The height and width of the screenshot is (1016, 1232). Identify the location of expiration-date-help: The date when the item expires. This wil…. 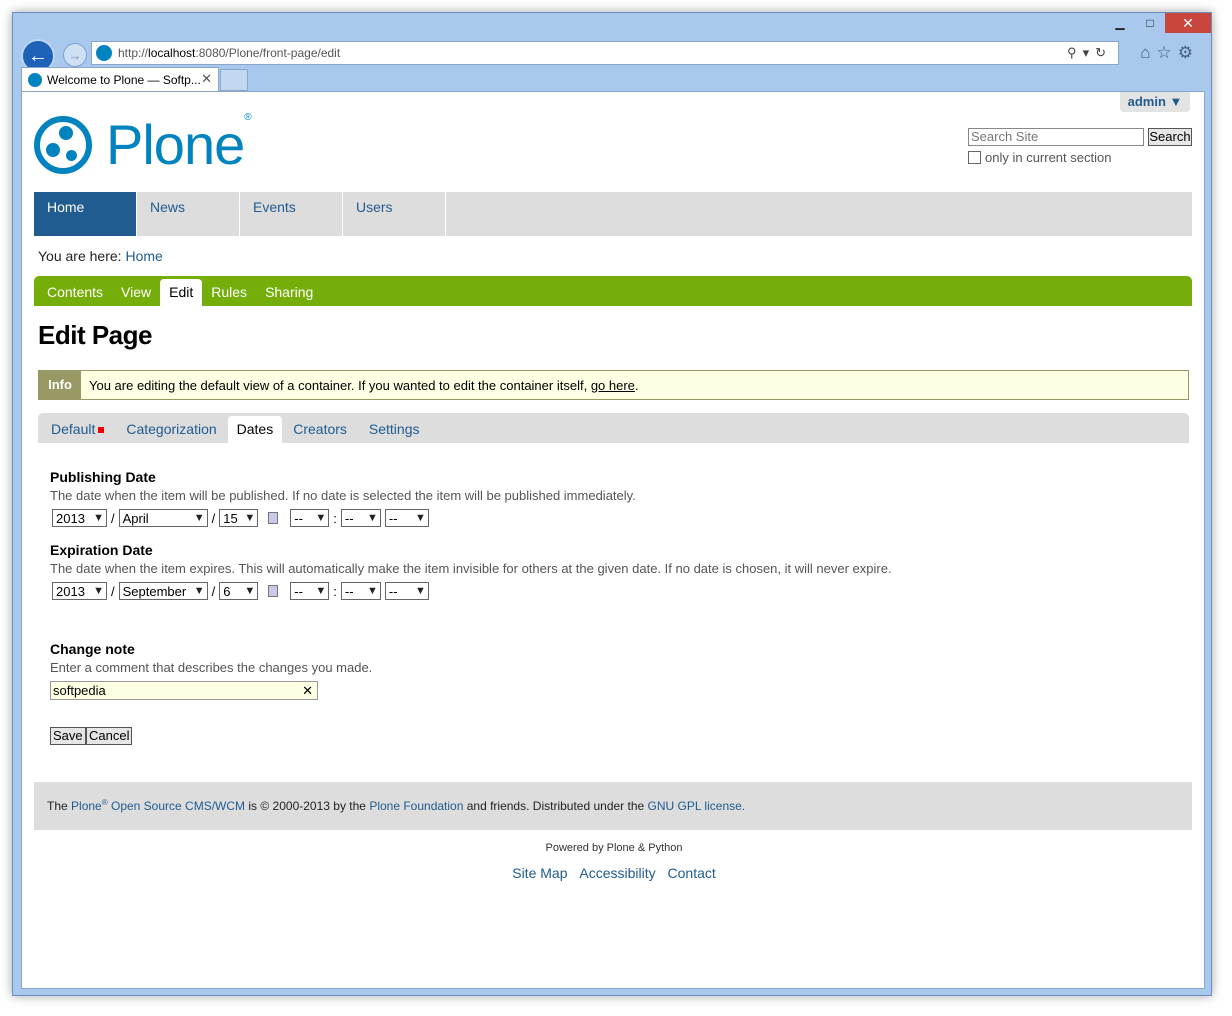
(471, 568).